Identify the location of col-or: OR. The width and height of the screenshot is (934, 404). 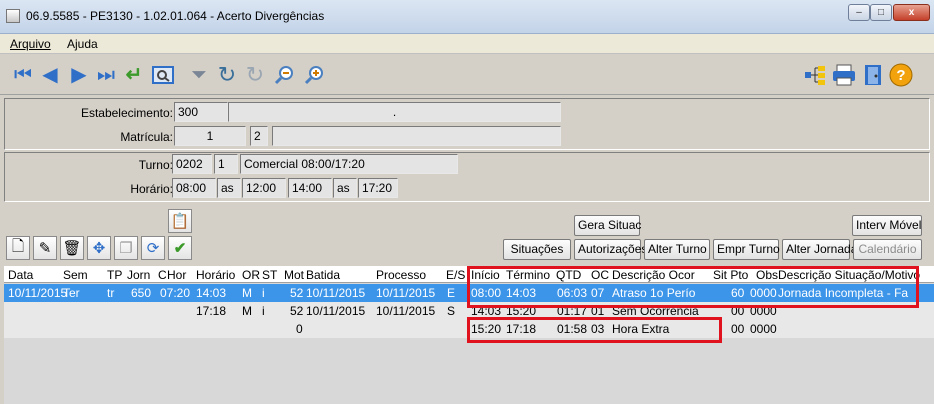
(251, 275).